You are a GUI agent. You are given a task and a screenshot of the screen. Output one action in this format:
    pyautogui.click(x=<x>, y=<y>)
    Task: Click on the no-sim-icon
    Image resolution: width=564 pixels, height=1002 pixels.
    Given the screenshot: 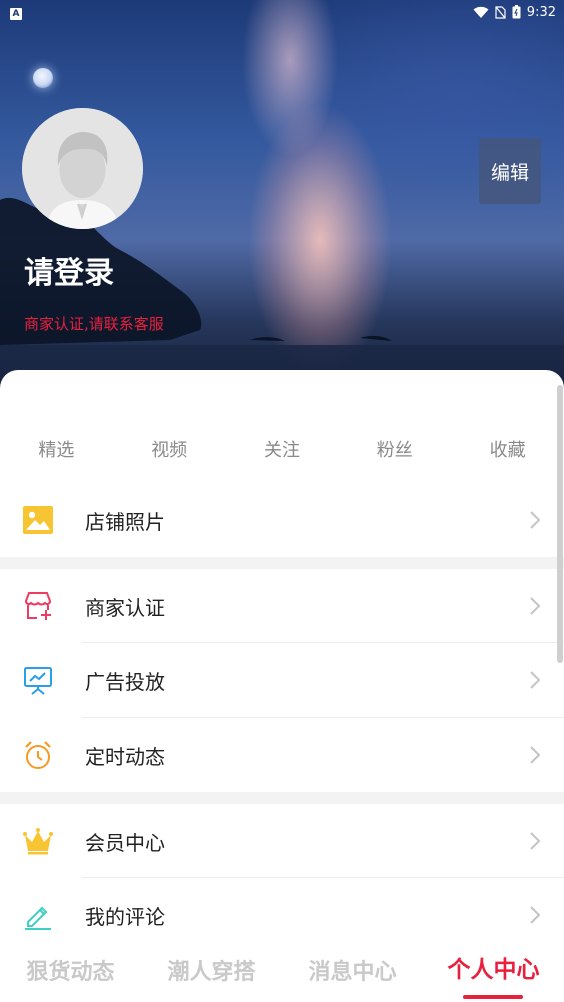 What is the action you would take?
    pyautogui.click(x=500, y=12)
    